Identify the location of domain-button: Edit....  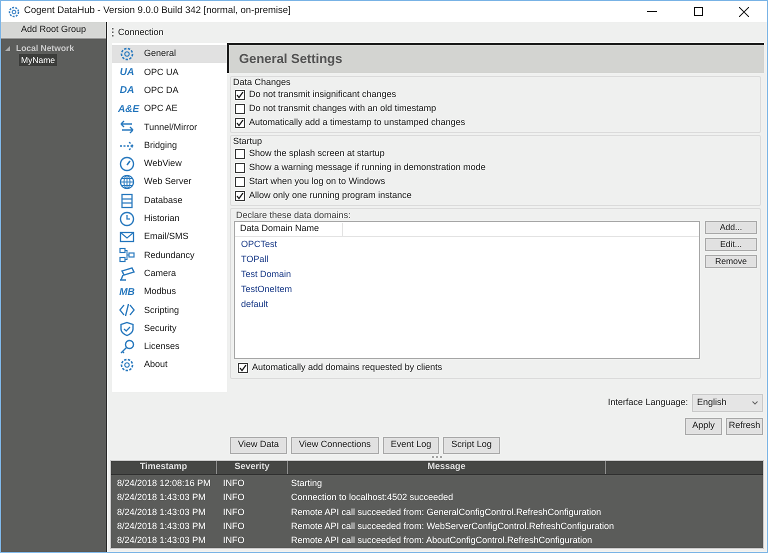
(731, 244).